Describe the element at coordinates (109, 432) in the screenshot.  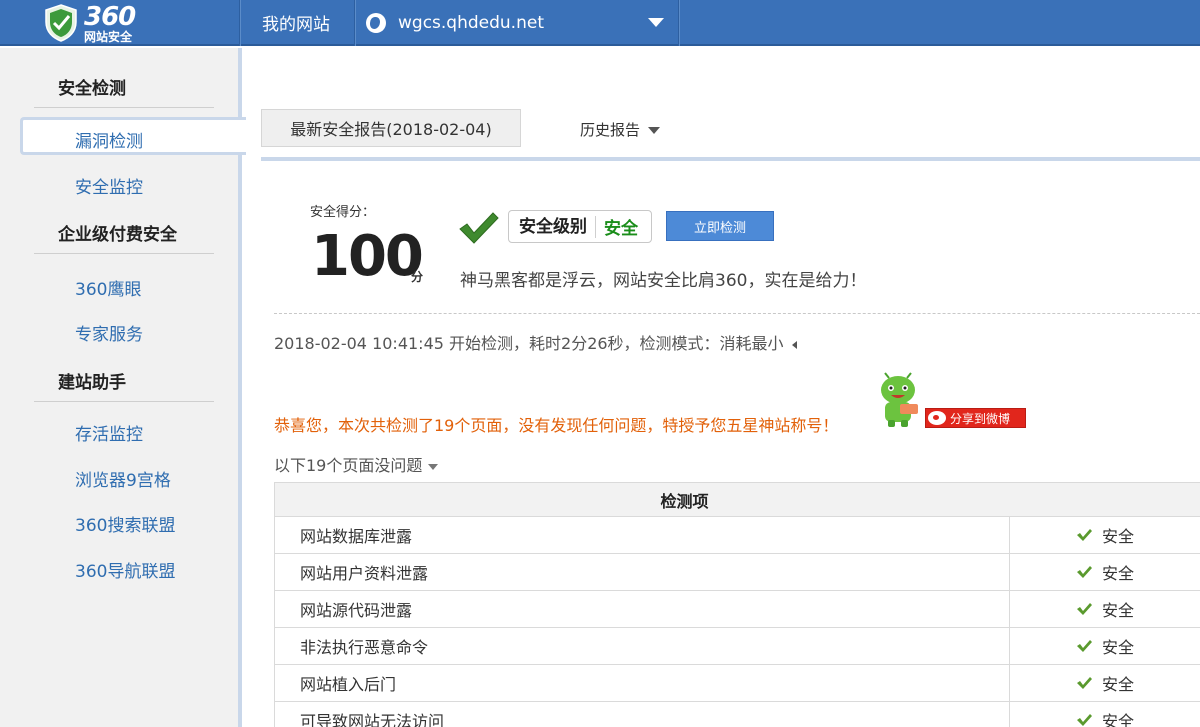
I see `sidebar-item-alive-monitor: 存活监控` at that location.